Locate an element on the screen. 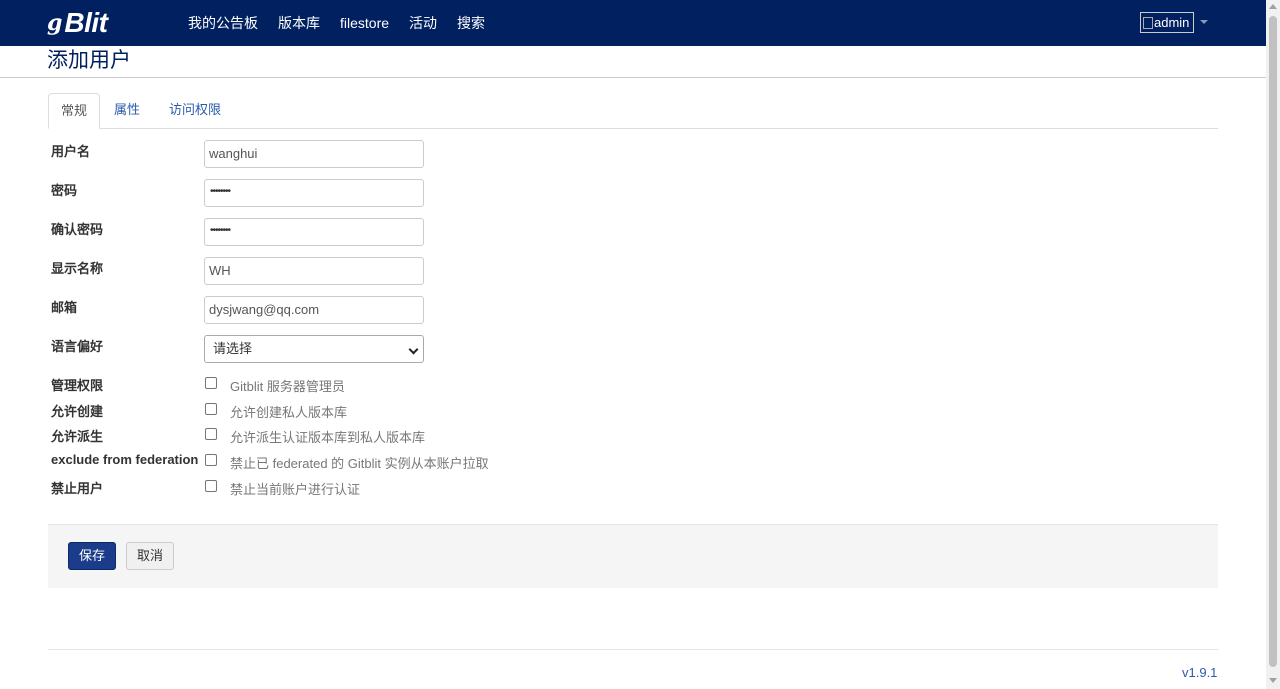 The width and height of the screenshot is (1280, 689). caret-down-icon is located at coordinates (1204, 22).